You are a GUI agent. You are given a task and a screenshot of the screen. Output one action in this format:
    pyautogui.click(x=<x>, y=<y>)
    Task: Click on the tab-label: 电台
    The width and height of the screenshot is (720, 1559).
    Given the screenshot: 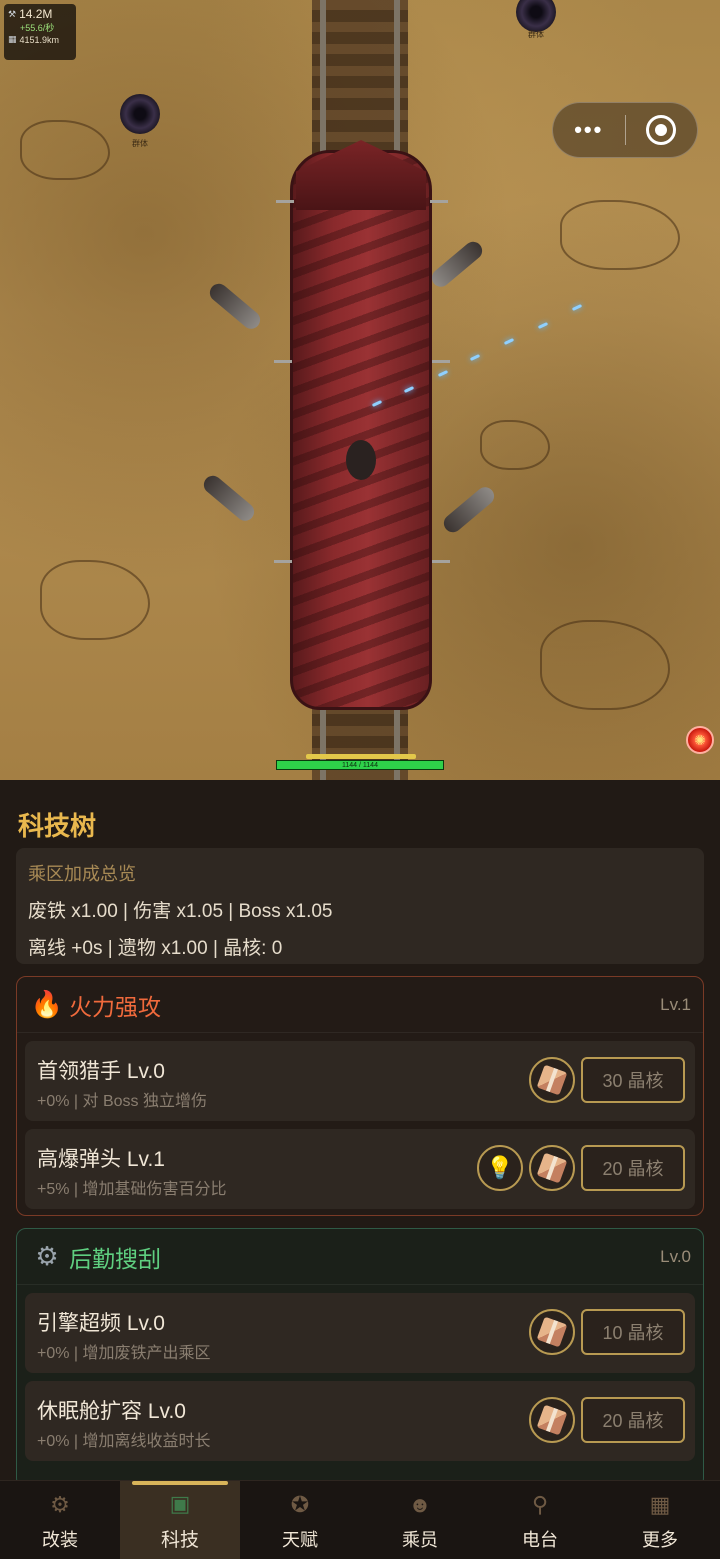 What is the action you would take?
    pyautogui.click(x=540, y=1539)
    